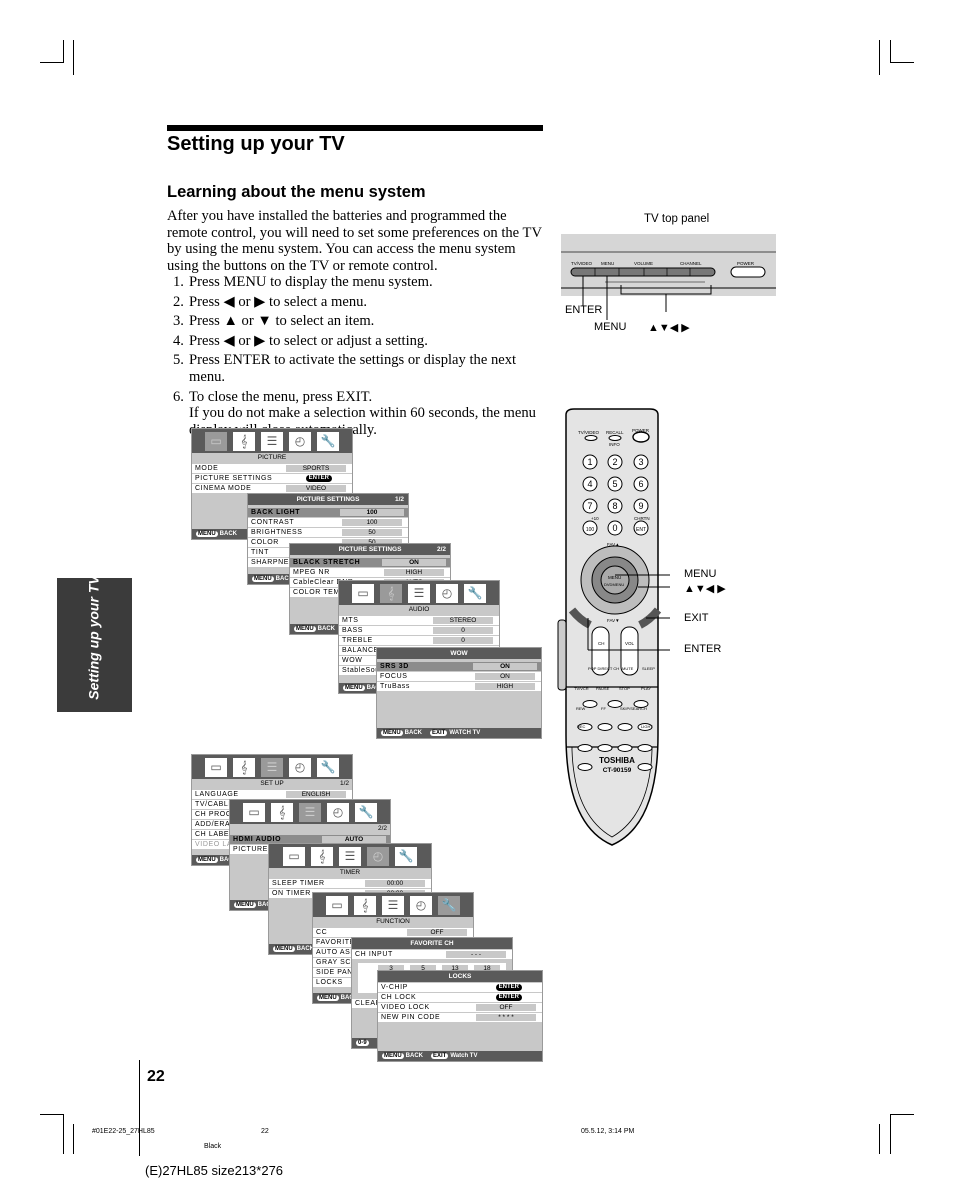 The image size is (954, 1193). What do you see at coordinates (615, 432) in the screenshot?
I see `remote-label: RECALL` at bounding box center [615, 432].